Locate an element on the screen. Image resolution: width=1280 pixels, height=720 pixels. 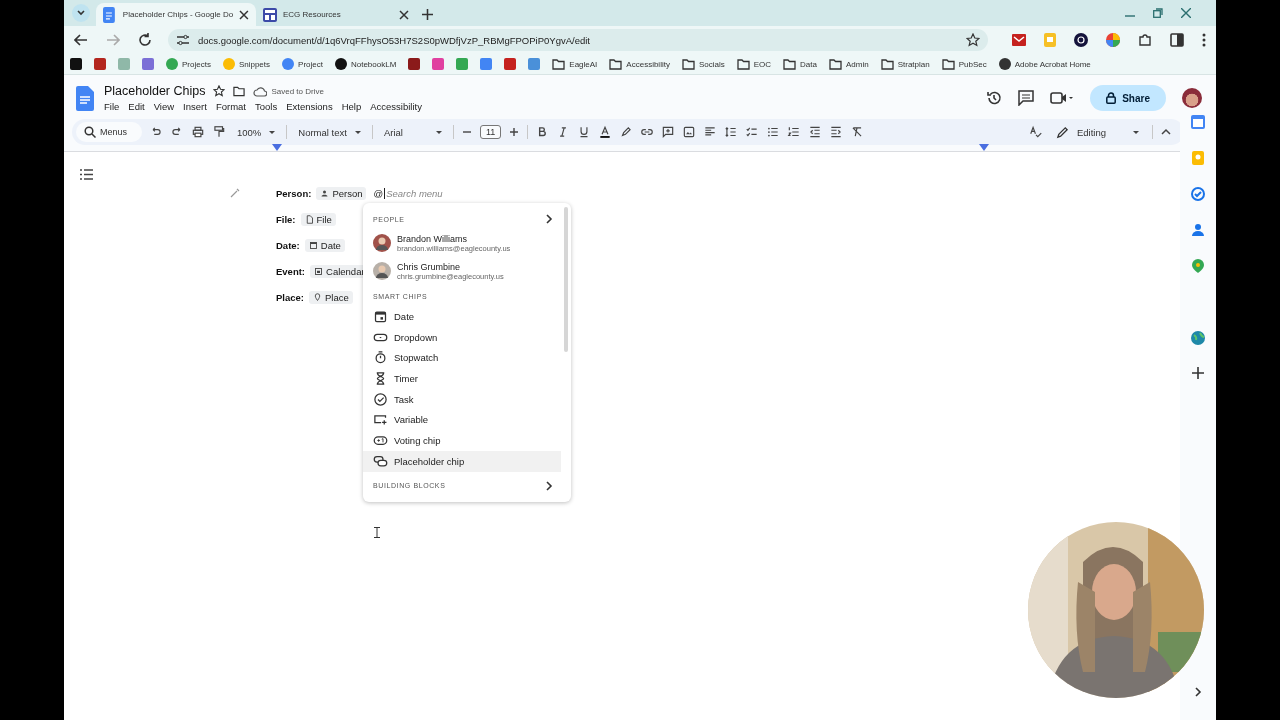
contacts-icon is located at coordinates (1198, 230).